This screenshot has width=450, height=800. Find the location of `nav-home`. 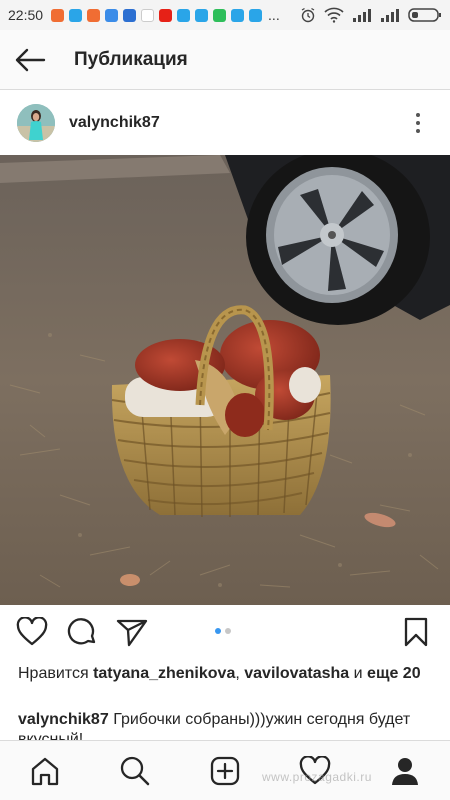

nav-home is located at coordinates (45, 771).